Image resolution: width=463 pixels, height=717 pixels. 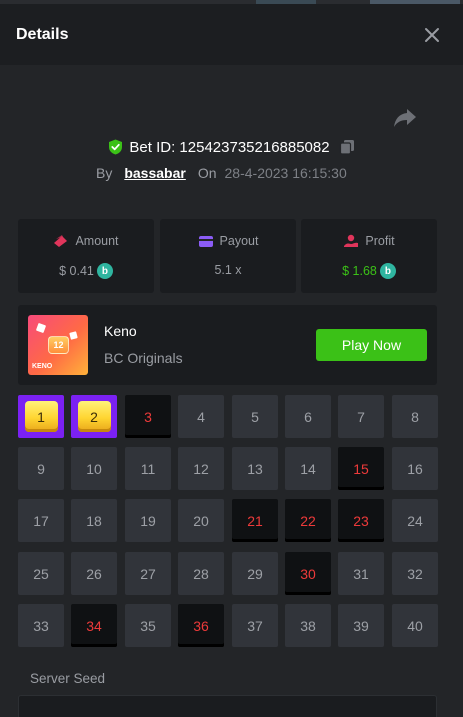 I want to click on profit-icon, so click(x=351, y=240).